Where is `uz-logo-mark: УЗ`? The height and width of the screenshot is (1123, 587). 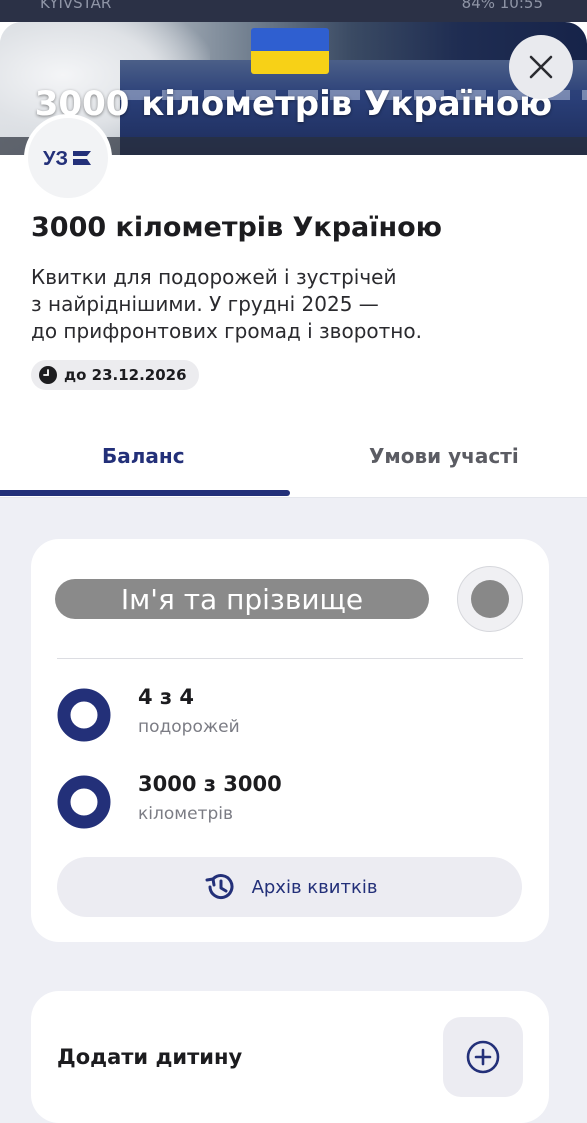 uz-logo-mark: УЗ is located at coordinates (67, 159).